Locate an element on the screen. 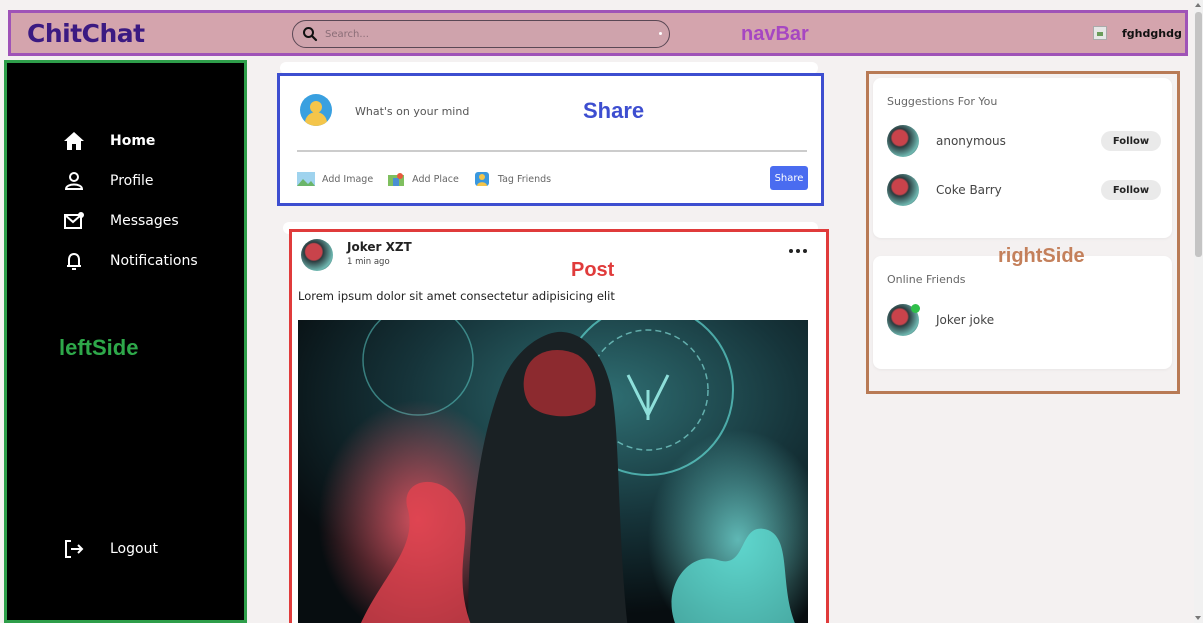 This screenshot has height=623, width=1203. logout-section: Logout is located at coordinates (110, 549).